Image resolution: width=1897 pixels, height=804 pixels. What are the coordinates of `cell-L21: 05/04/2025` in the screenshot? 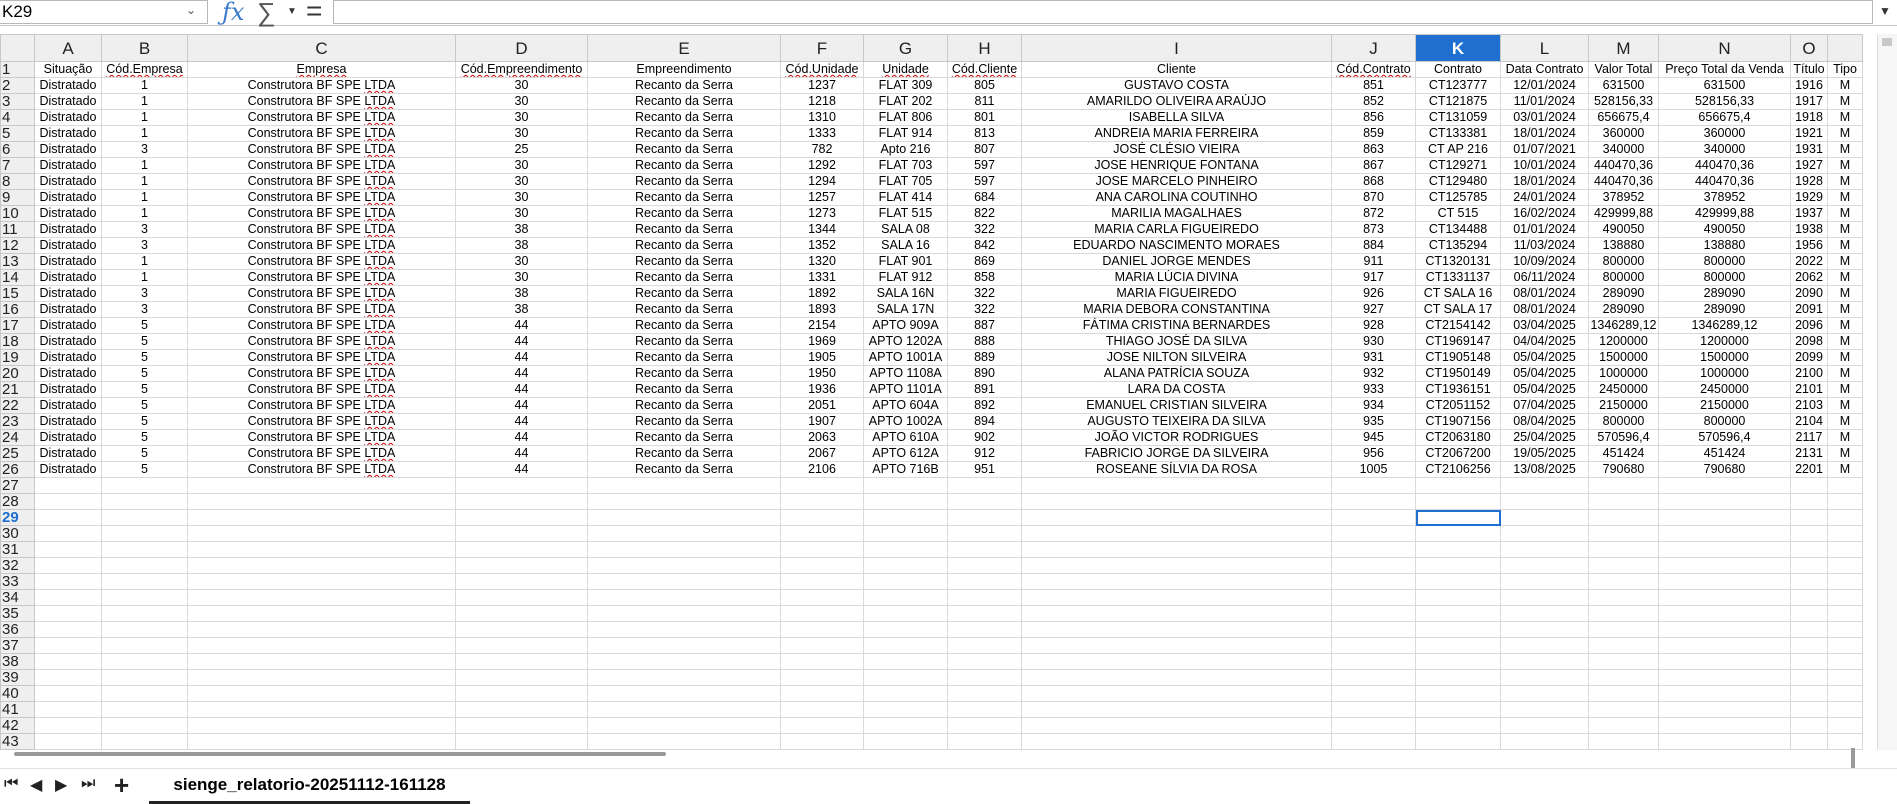 It's located at (1544, 389).